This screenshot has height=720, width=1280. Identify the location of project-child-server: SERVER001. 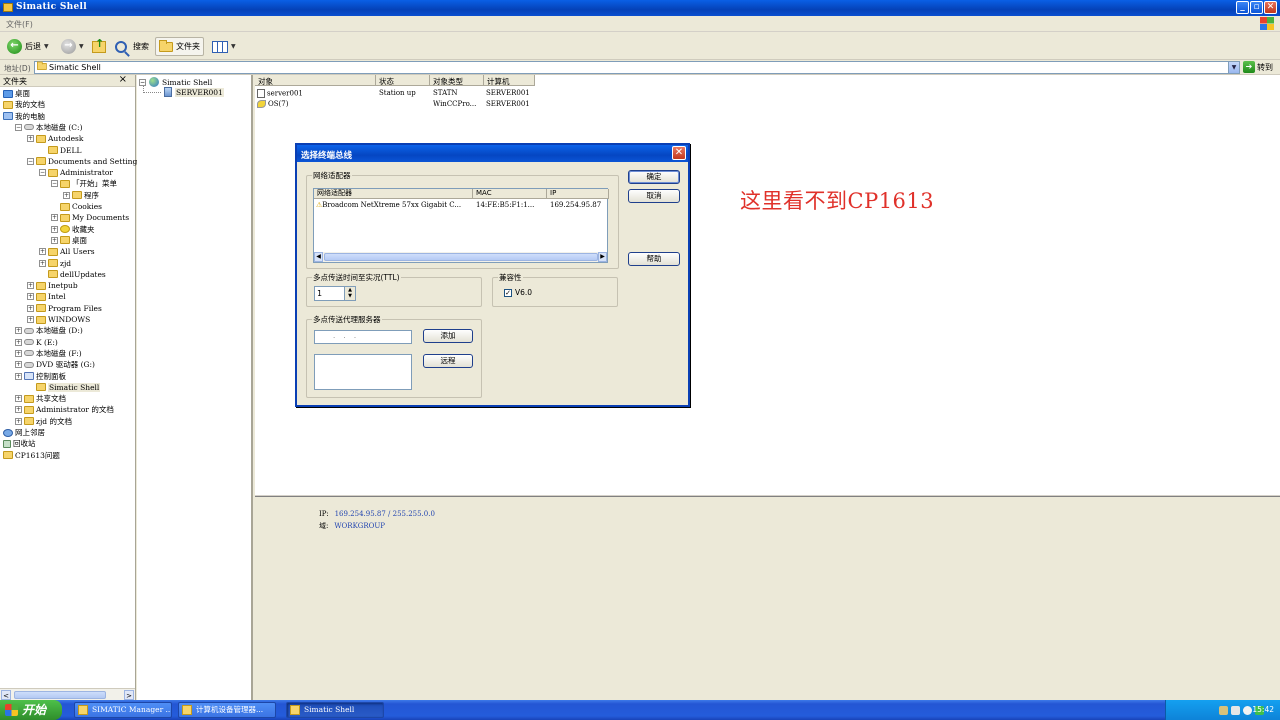
(194, 92).